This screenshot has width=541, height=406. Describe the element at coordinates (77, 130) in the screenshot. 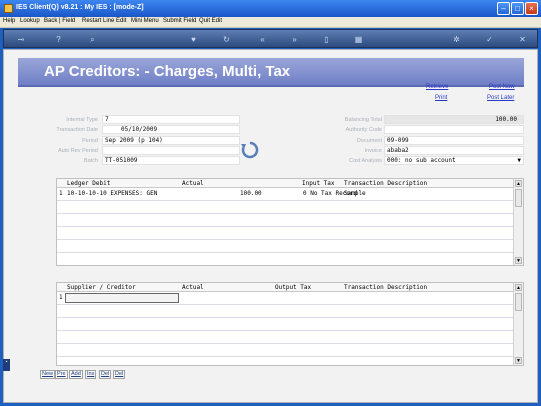

I see `transaction-date-label: Transaction Date` at that location.